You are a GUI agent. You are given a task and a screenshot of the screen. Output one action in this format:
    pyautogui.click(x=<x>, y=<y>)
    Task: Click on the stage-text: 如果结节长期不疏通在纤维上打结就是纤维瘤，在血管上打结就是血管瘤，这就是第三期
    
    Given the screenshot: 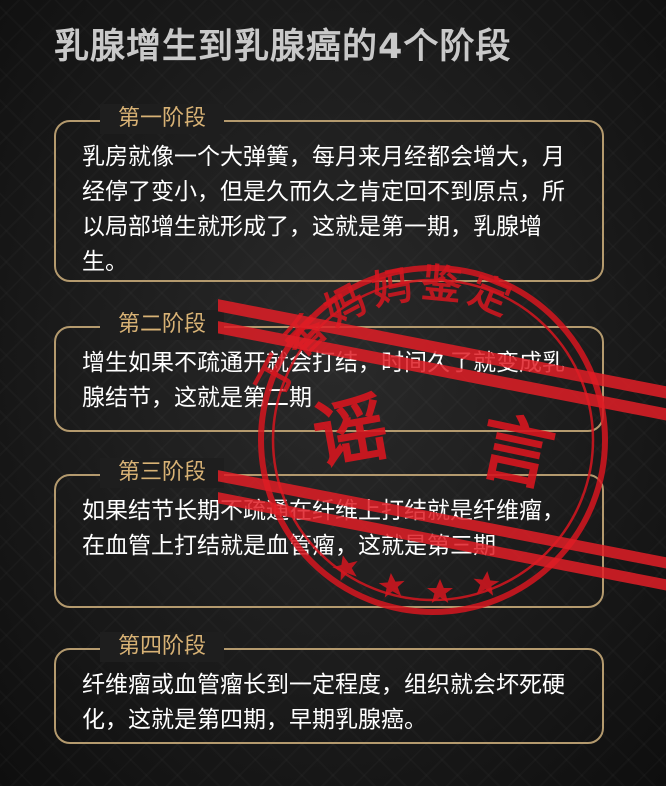 What is the action you would take?
    pyautogui.click(x=323, y=528)
    